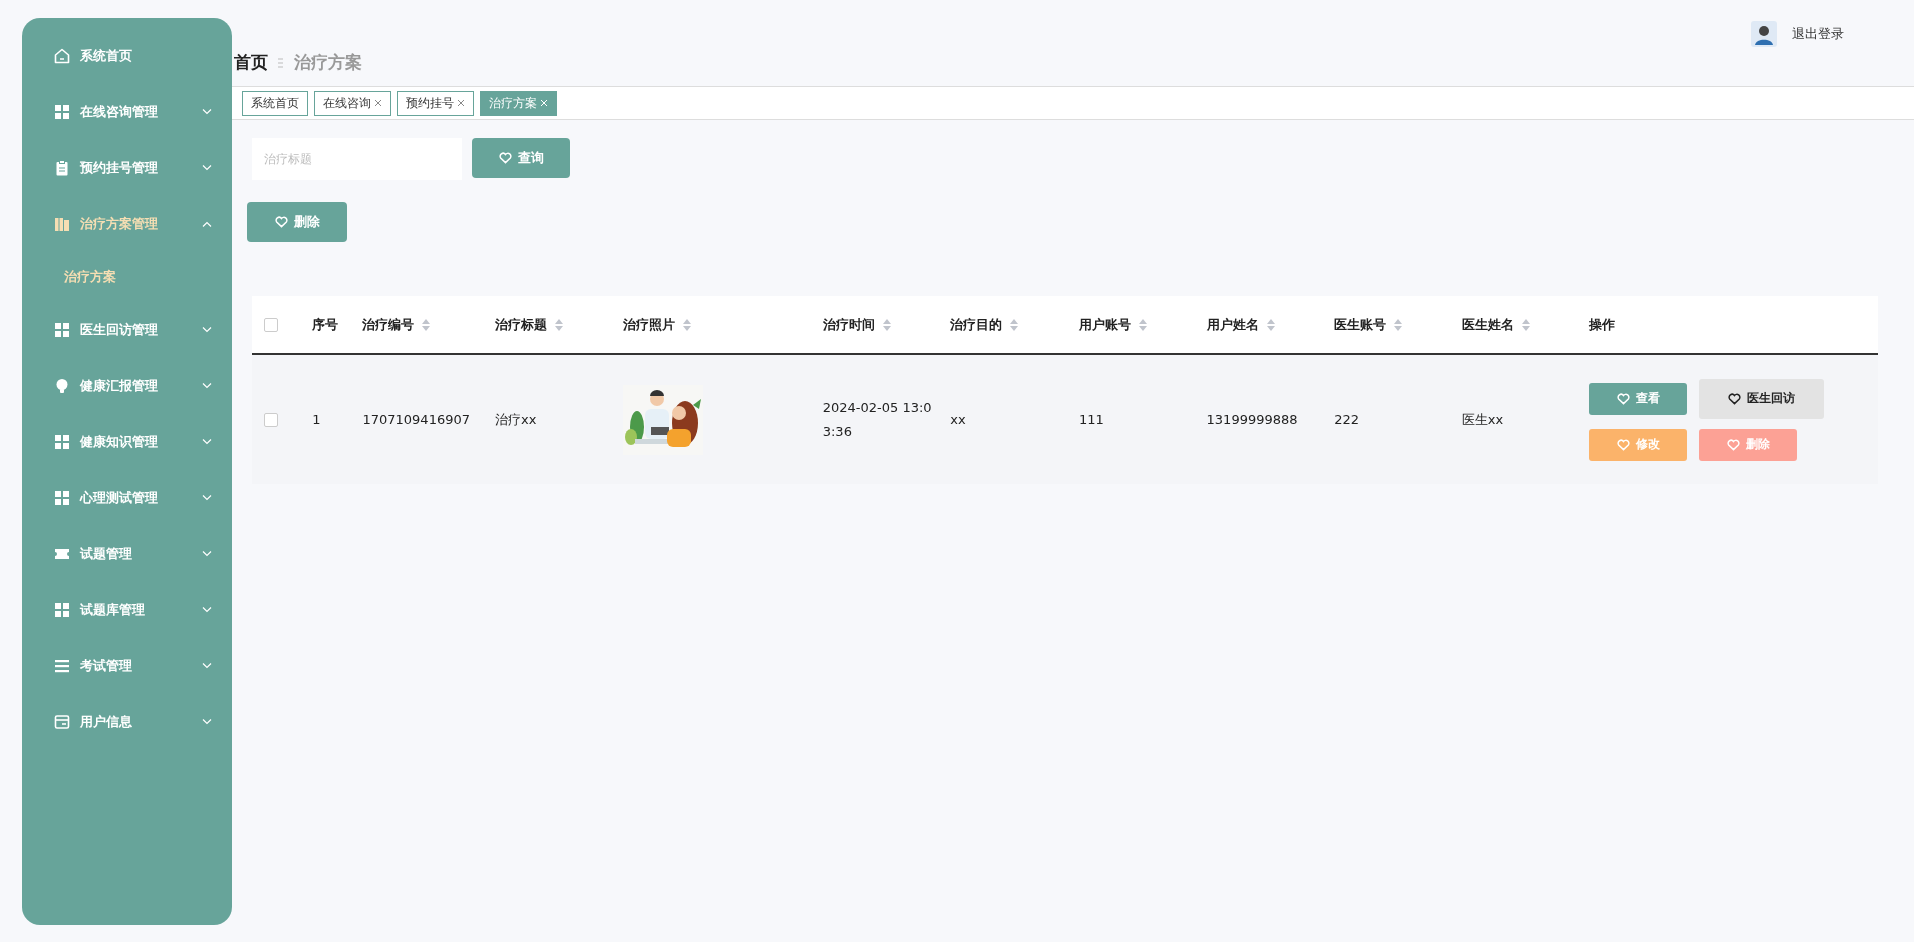 This screenshot has width=1914, height=942. What do you see at coordinates (127, 498) in the screenshot?
I see `sidebar-item: 心理测试管理` at bounding box center [127, 498].